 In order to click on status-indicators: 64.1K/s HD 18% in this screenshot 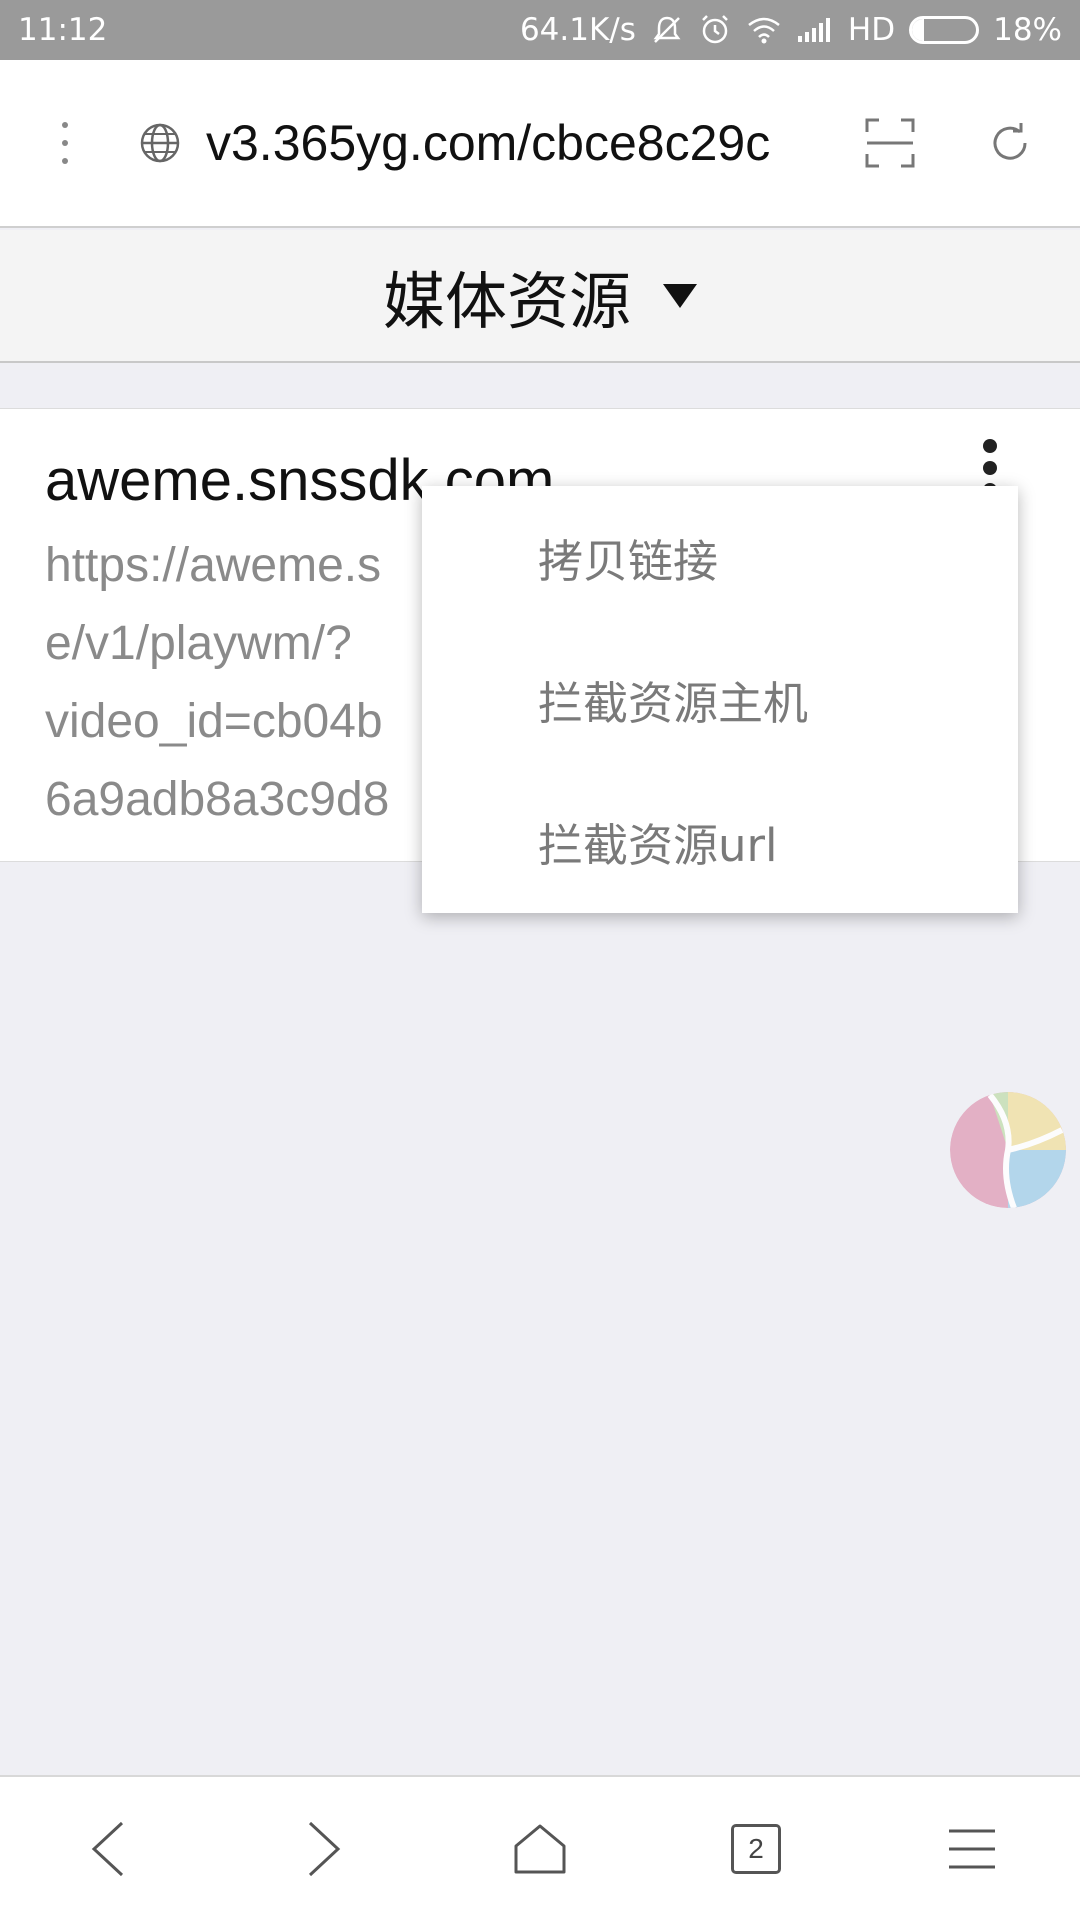, I will do `click(791, 30)`.